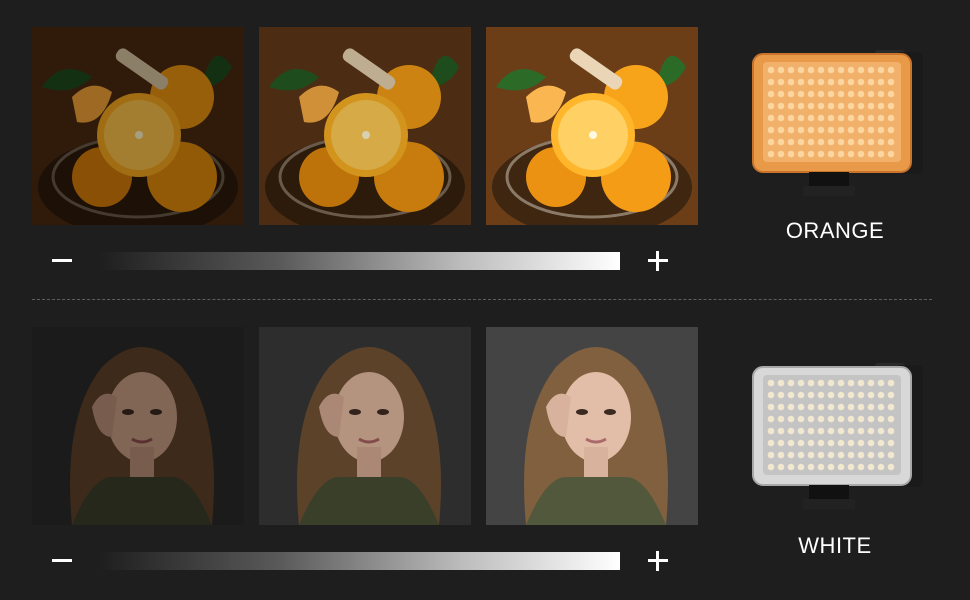 This screenshot has height=600, width=970. I want to click on section-divider, so click(482, 299).